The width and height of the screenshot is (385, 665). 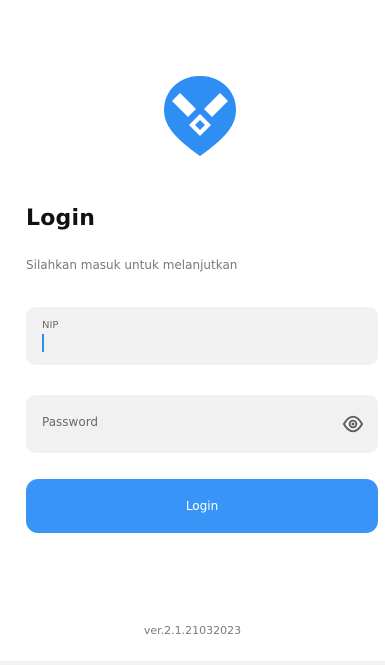 I want to click on login-button-label: Login, so click(x=202, y=506).